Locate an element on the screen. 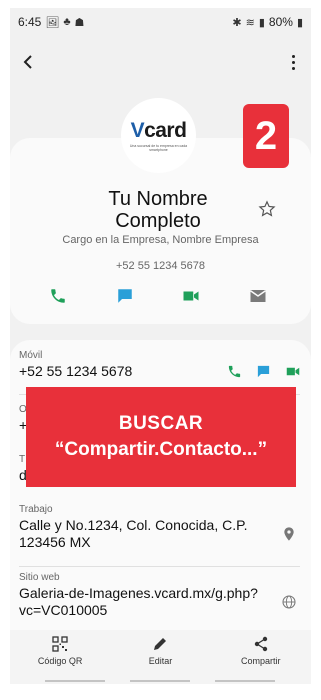  share-button: Compartir is located at coordinates (261, 657).